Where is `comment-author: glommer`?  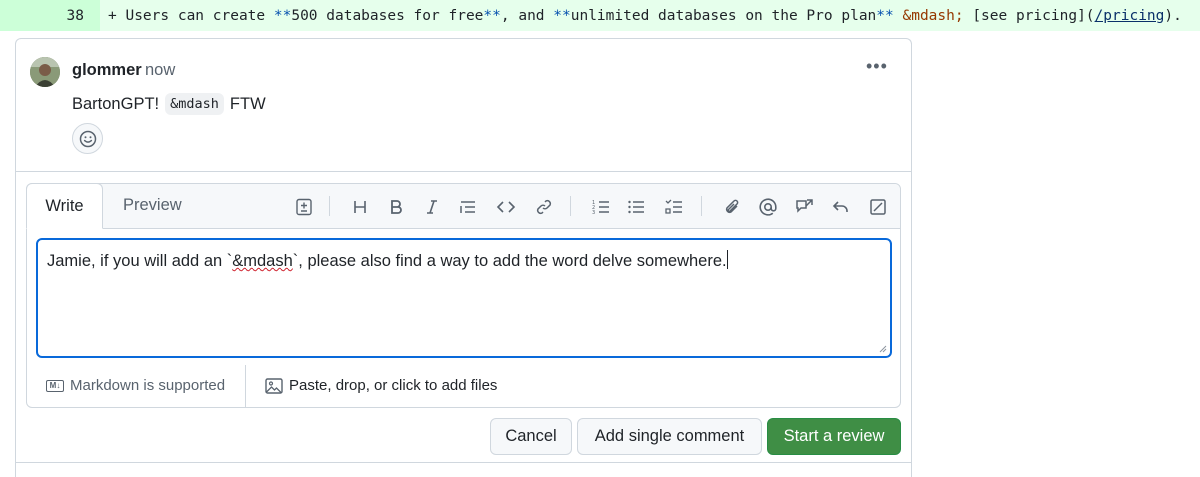
comment-author: glommer is located at coordinates (107, 70).